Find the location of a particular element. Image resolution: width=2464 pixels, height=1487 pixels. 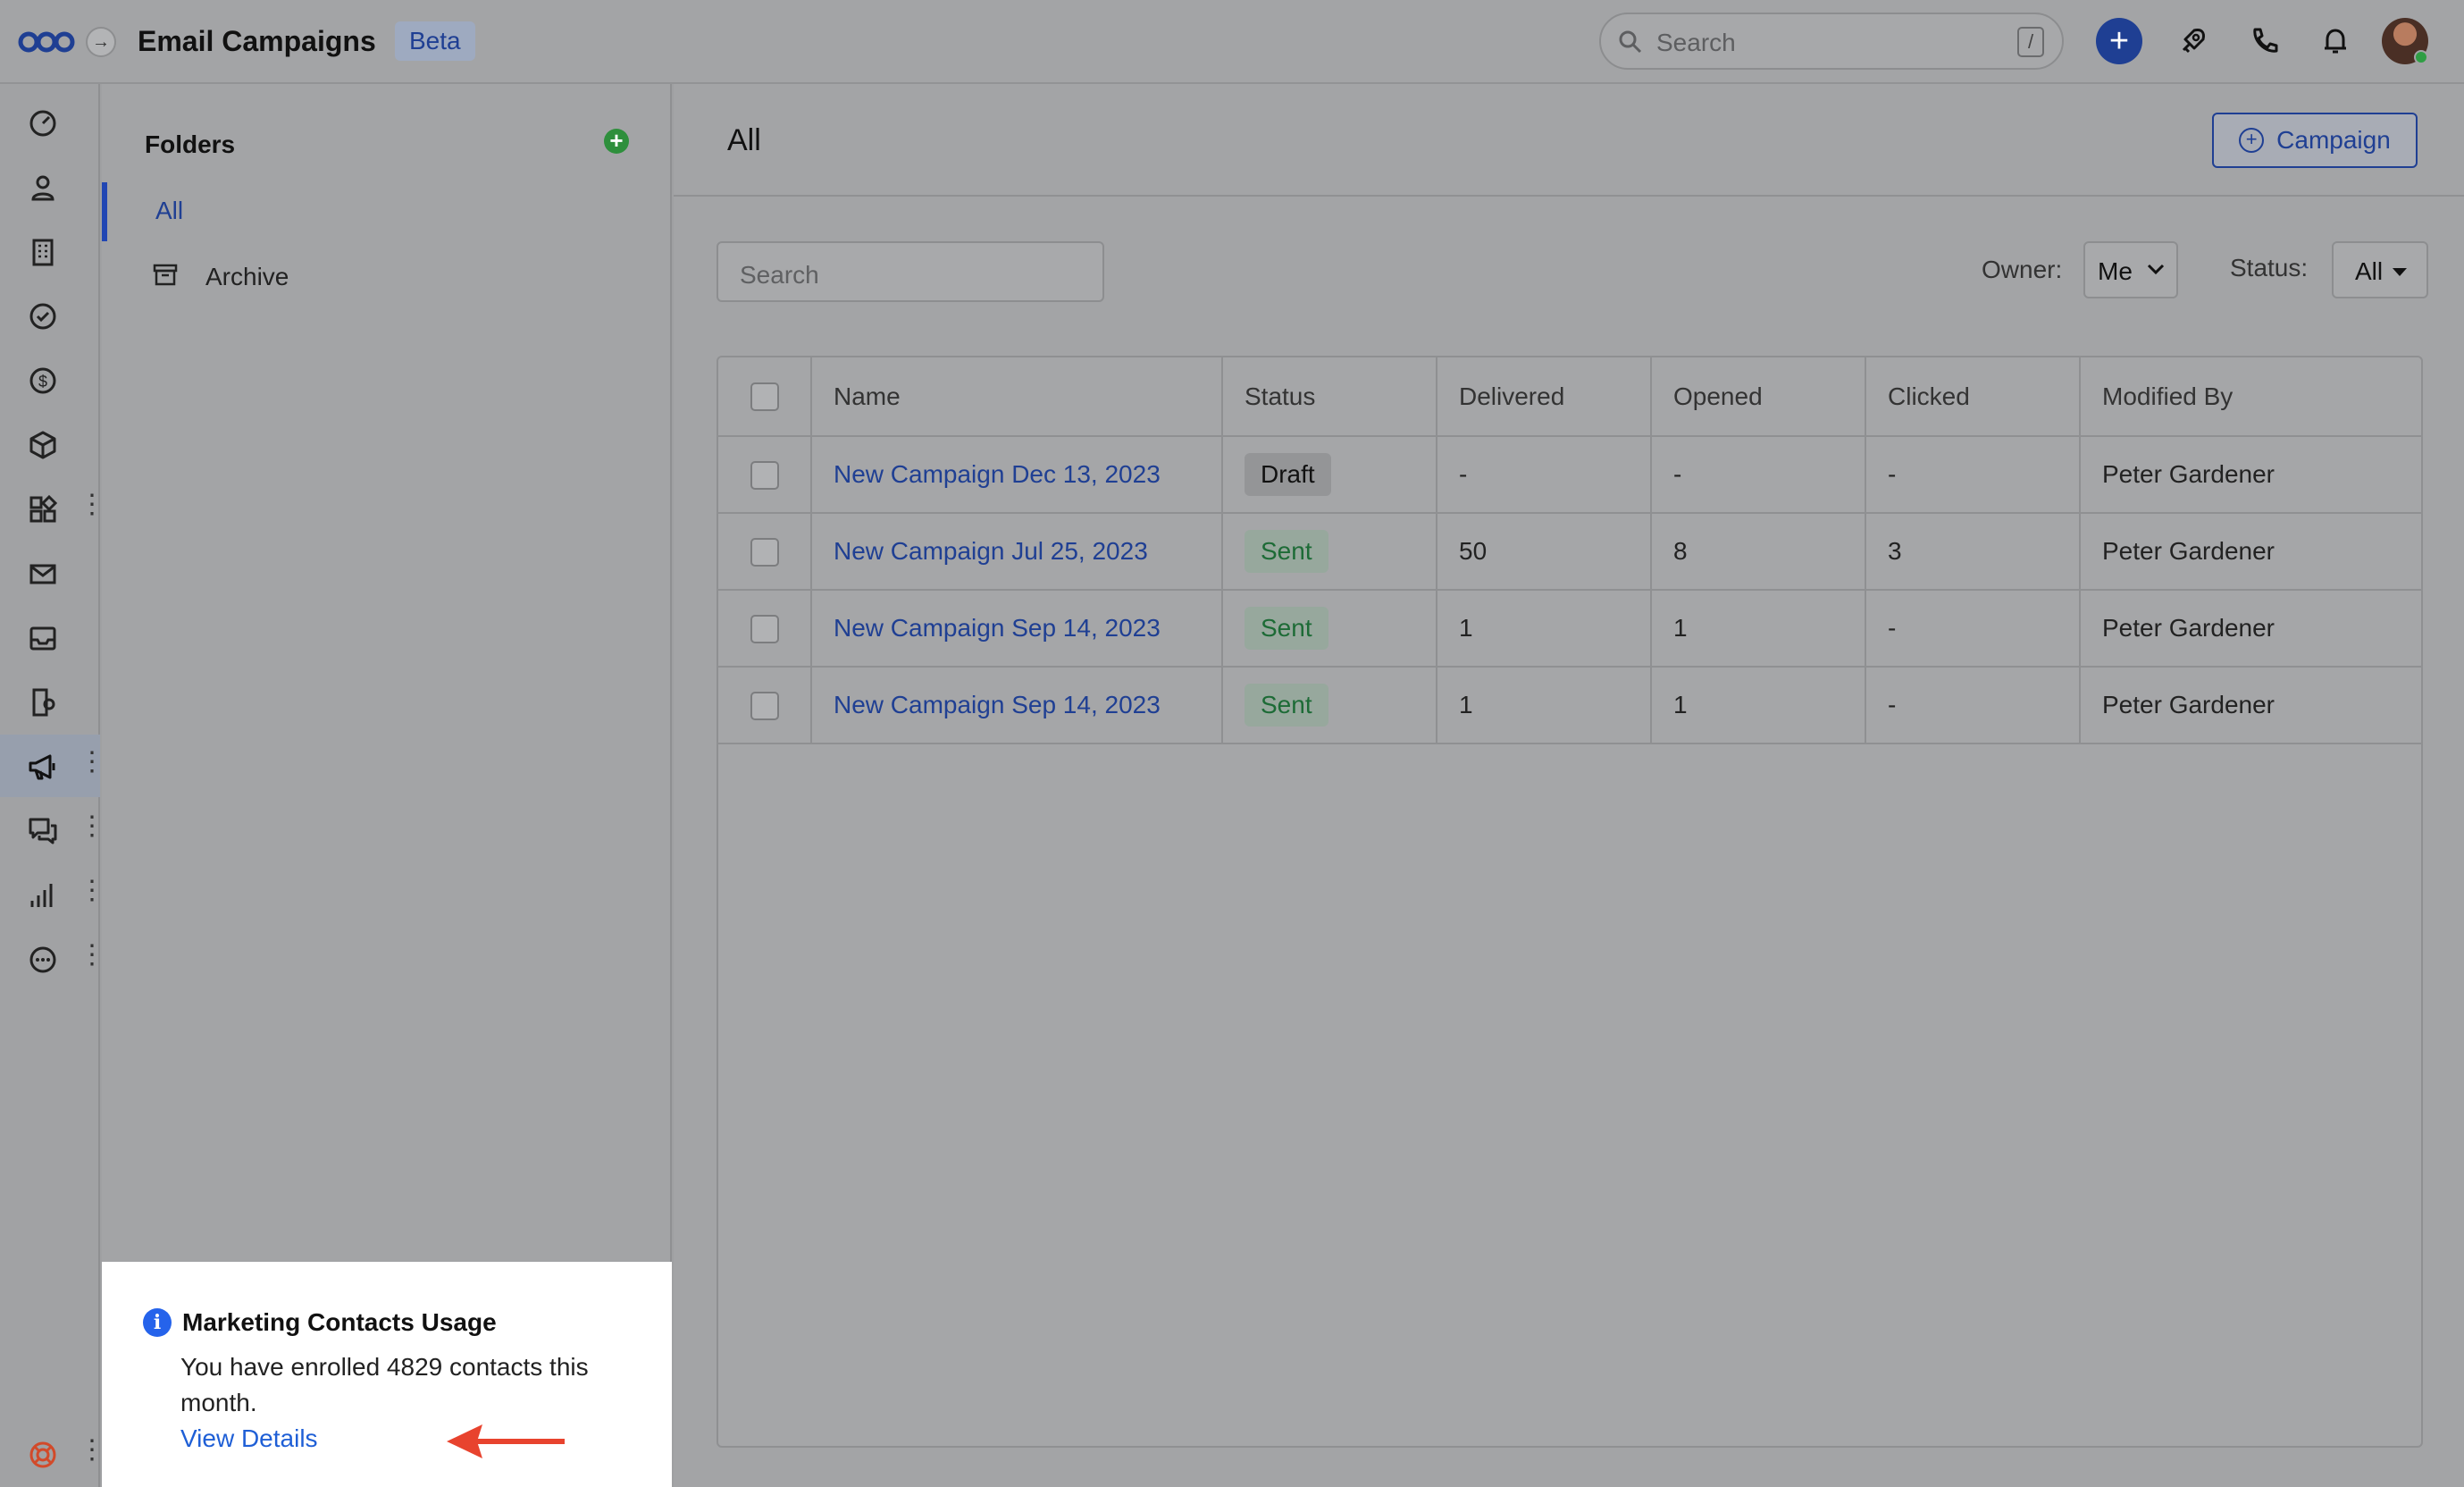

rail-reports: ⋮ is located at coordinates (52, 895).